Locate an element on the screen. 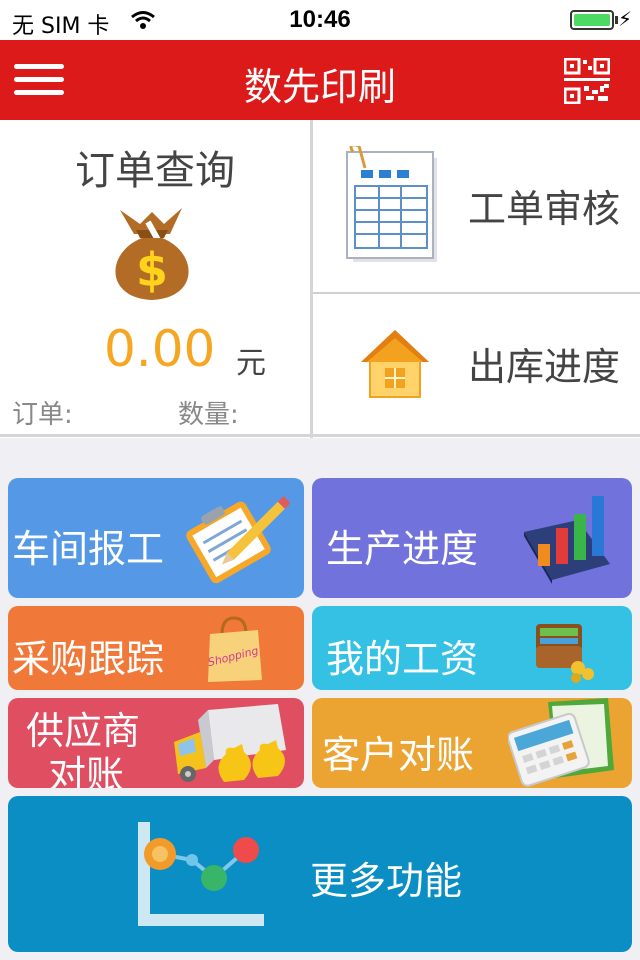 This screenshot has height=960, width=640. amount-unit: 元 is located at coordinates (251, 363).